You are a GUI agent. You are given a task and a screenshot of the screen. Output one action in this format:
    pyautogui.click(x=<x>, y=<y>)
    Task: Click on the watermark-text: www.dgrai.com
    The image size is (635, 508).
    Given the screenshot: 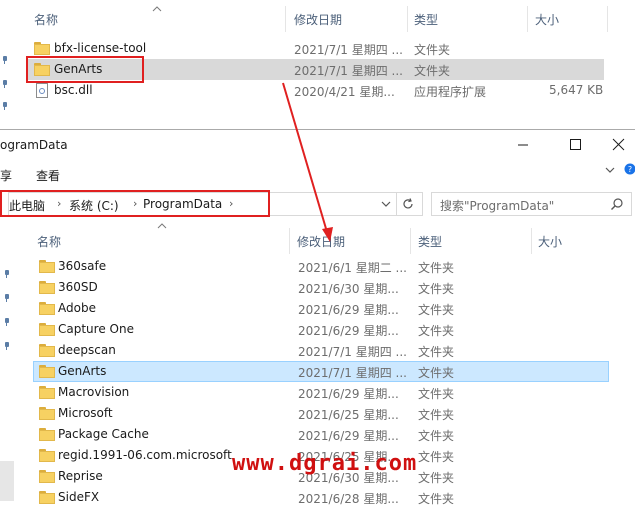 What is the action you would take?
    pyautogui.click(x=324, y=463)
    